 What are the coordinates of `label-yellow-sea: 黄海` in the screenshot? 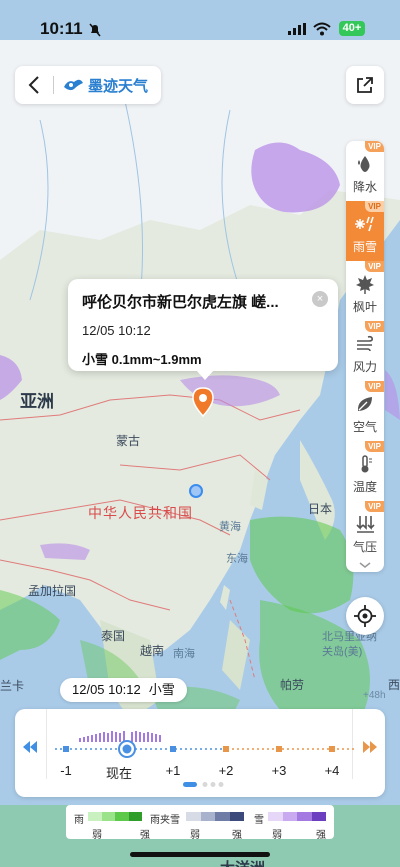 It's located at (230, 527).